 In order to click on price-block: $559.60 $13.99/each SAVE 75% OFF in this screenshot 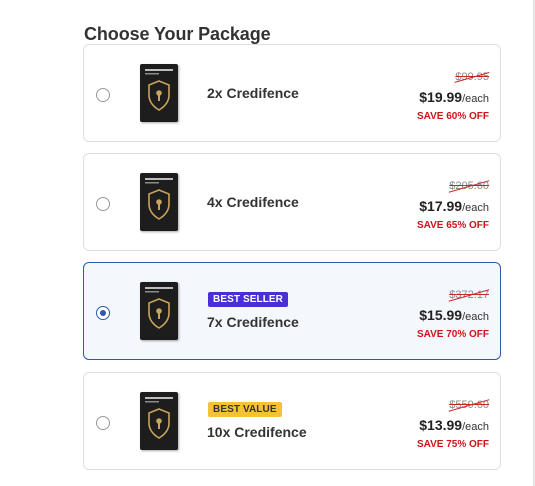, I will do `click(424, 422)`.